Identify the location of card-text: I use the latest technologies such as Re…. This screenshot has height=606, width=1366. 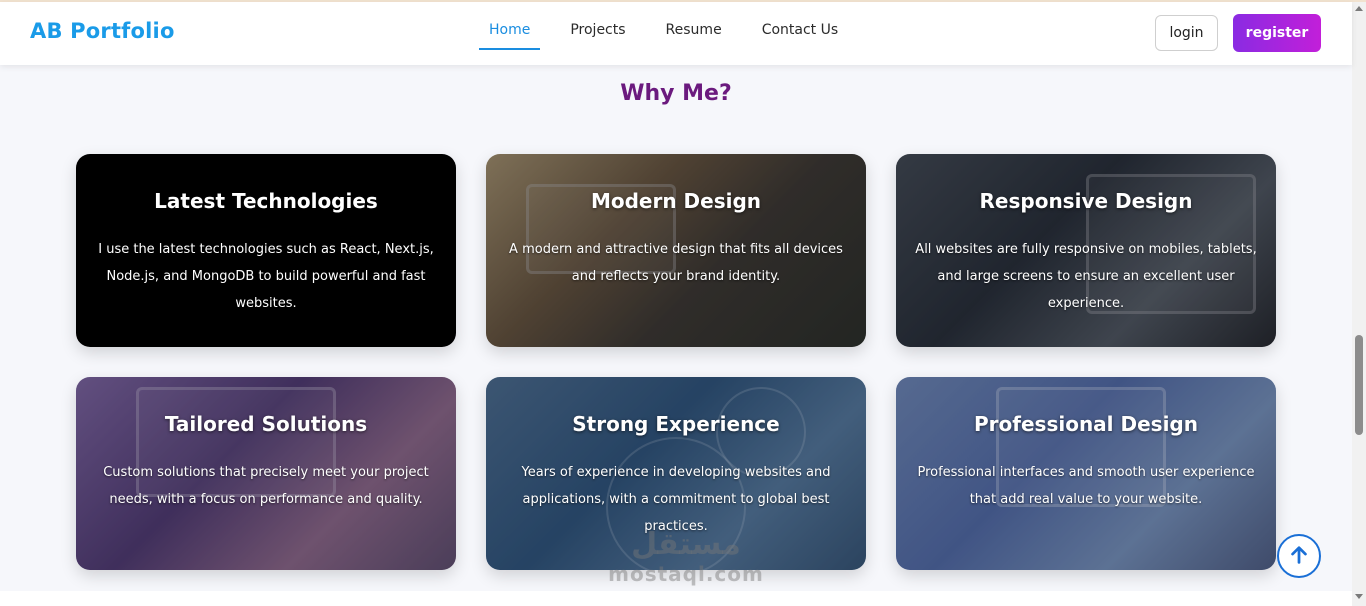
(266, 276).